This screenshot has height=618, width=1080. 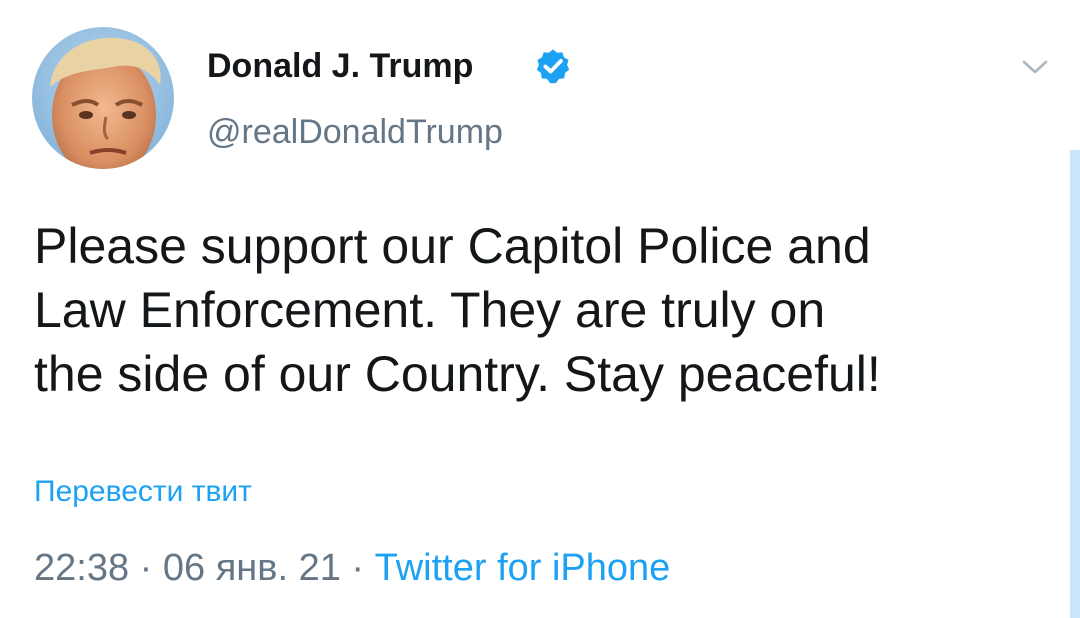 I want to click on avatar, so click(x=103, y=98).